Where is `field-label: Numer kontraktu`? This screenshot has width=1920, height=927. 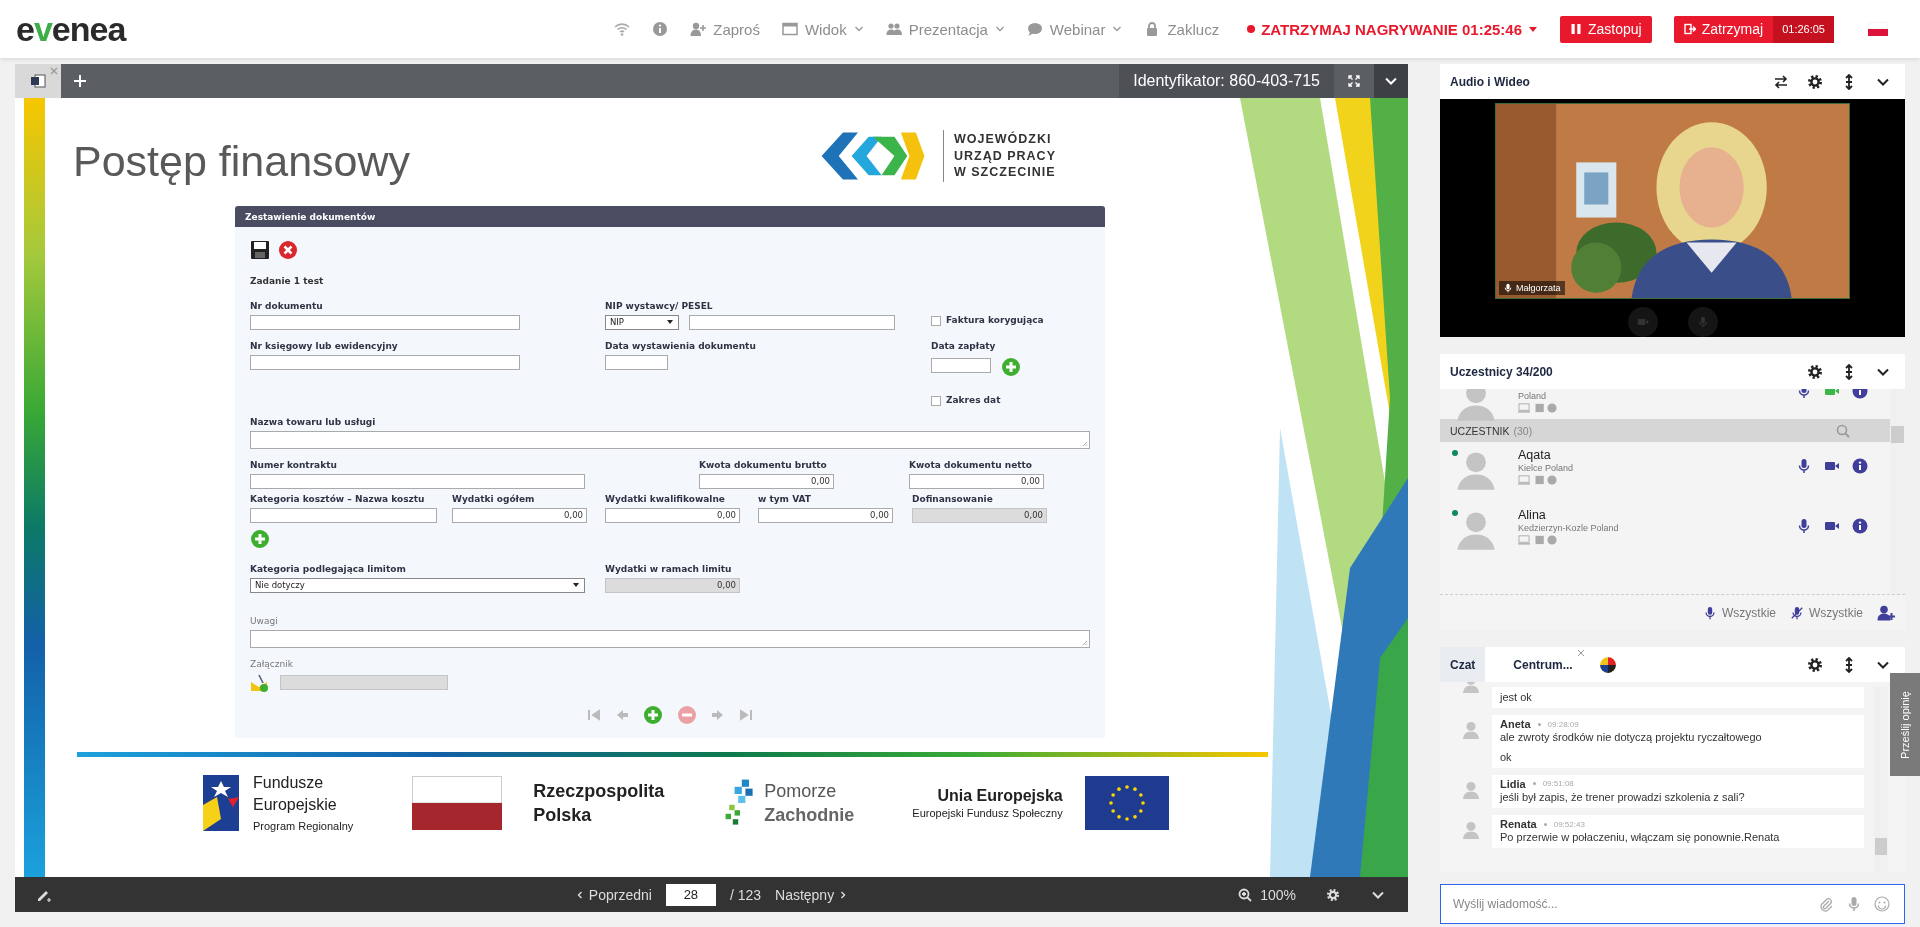 field-label: Numer kontraktu is located at coordinates (293, 466).